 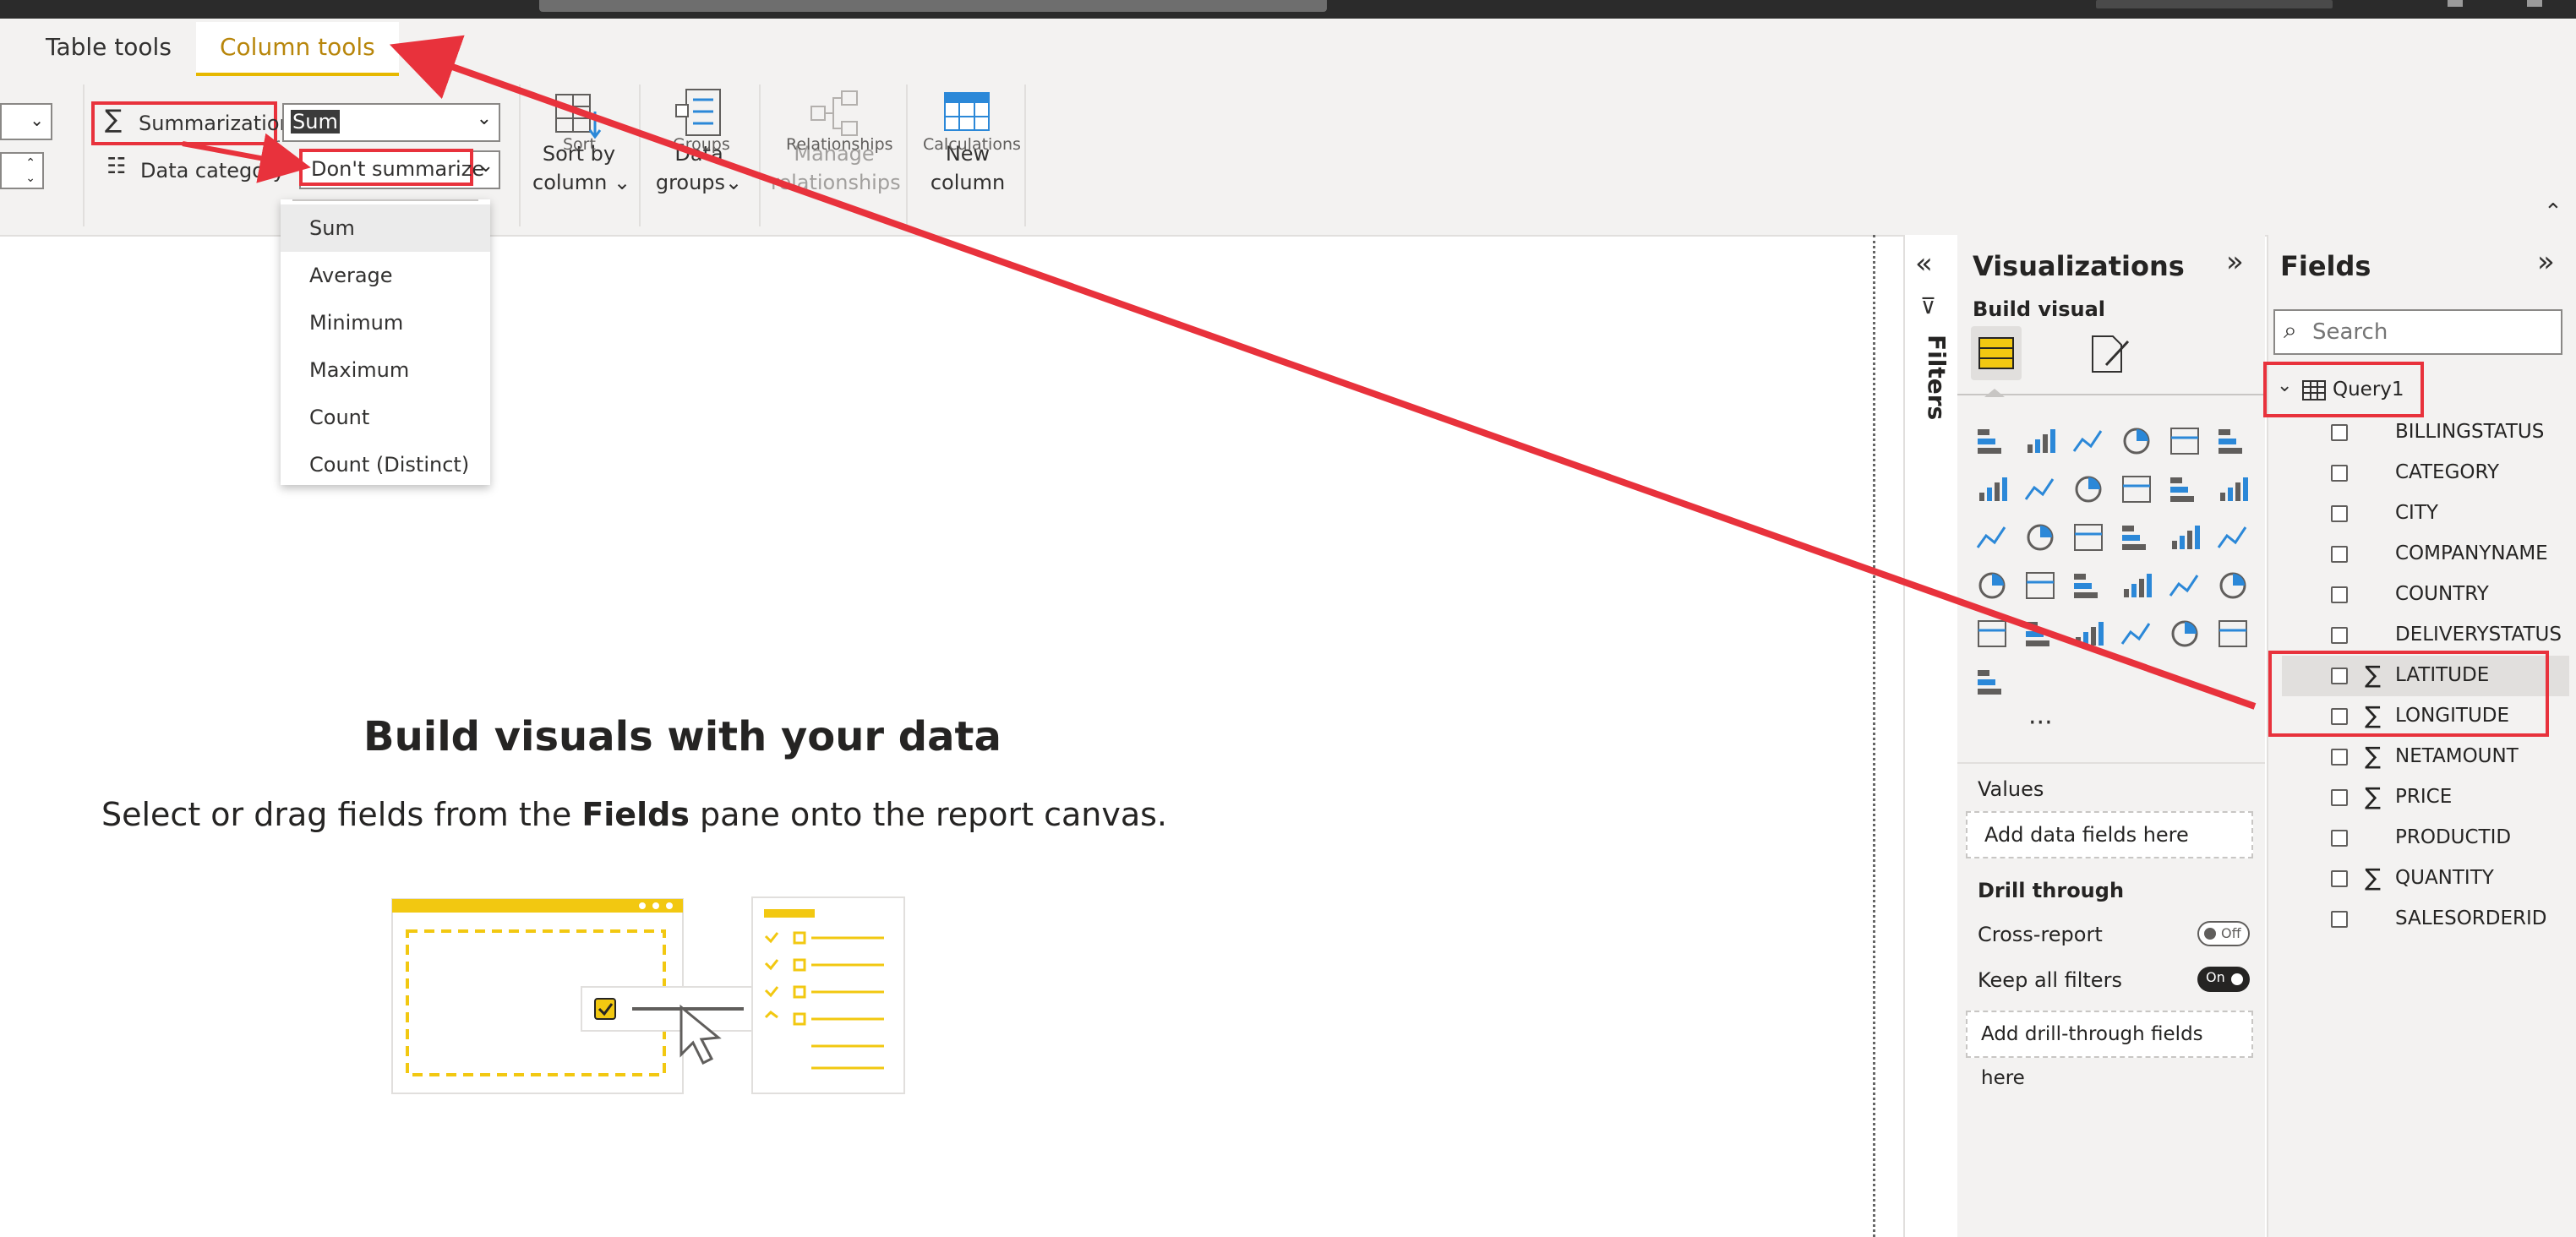 What do you see at coordinates (246, 158) in the screenshot?
I see `arrow-to-dont-summarize` at bounding box center [246, 158].